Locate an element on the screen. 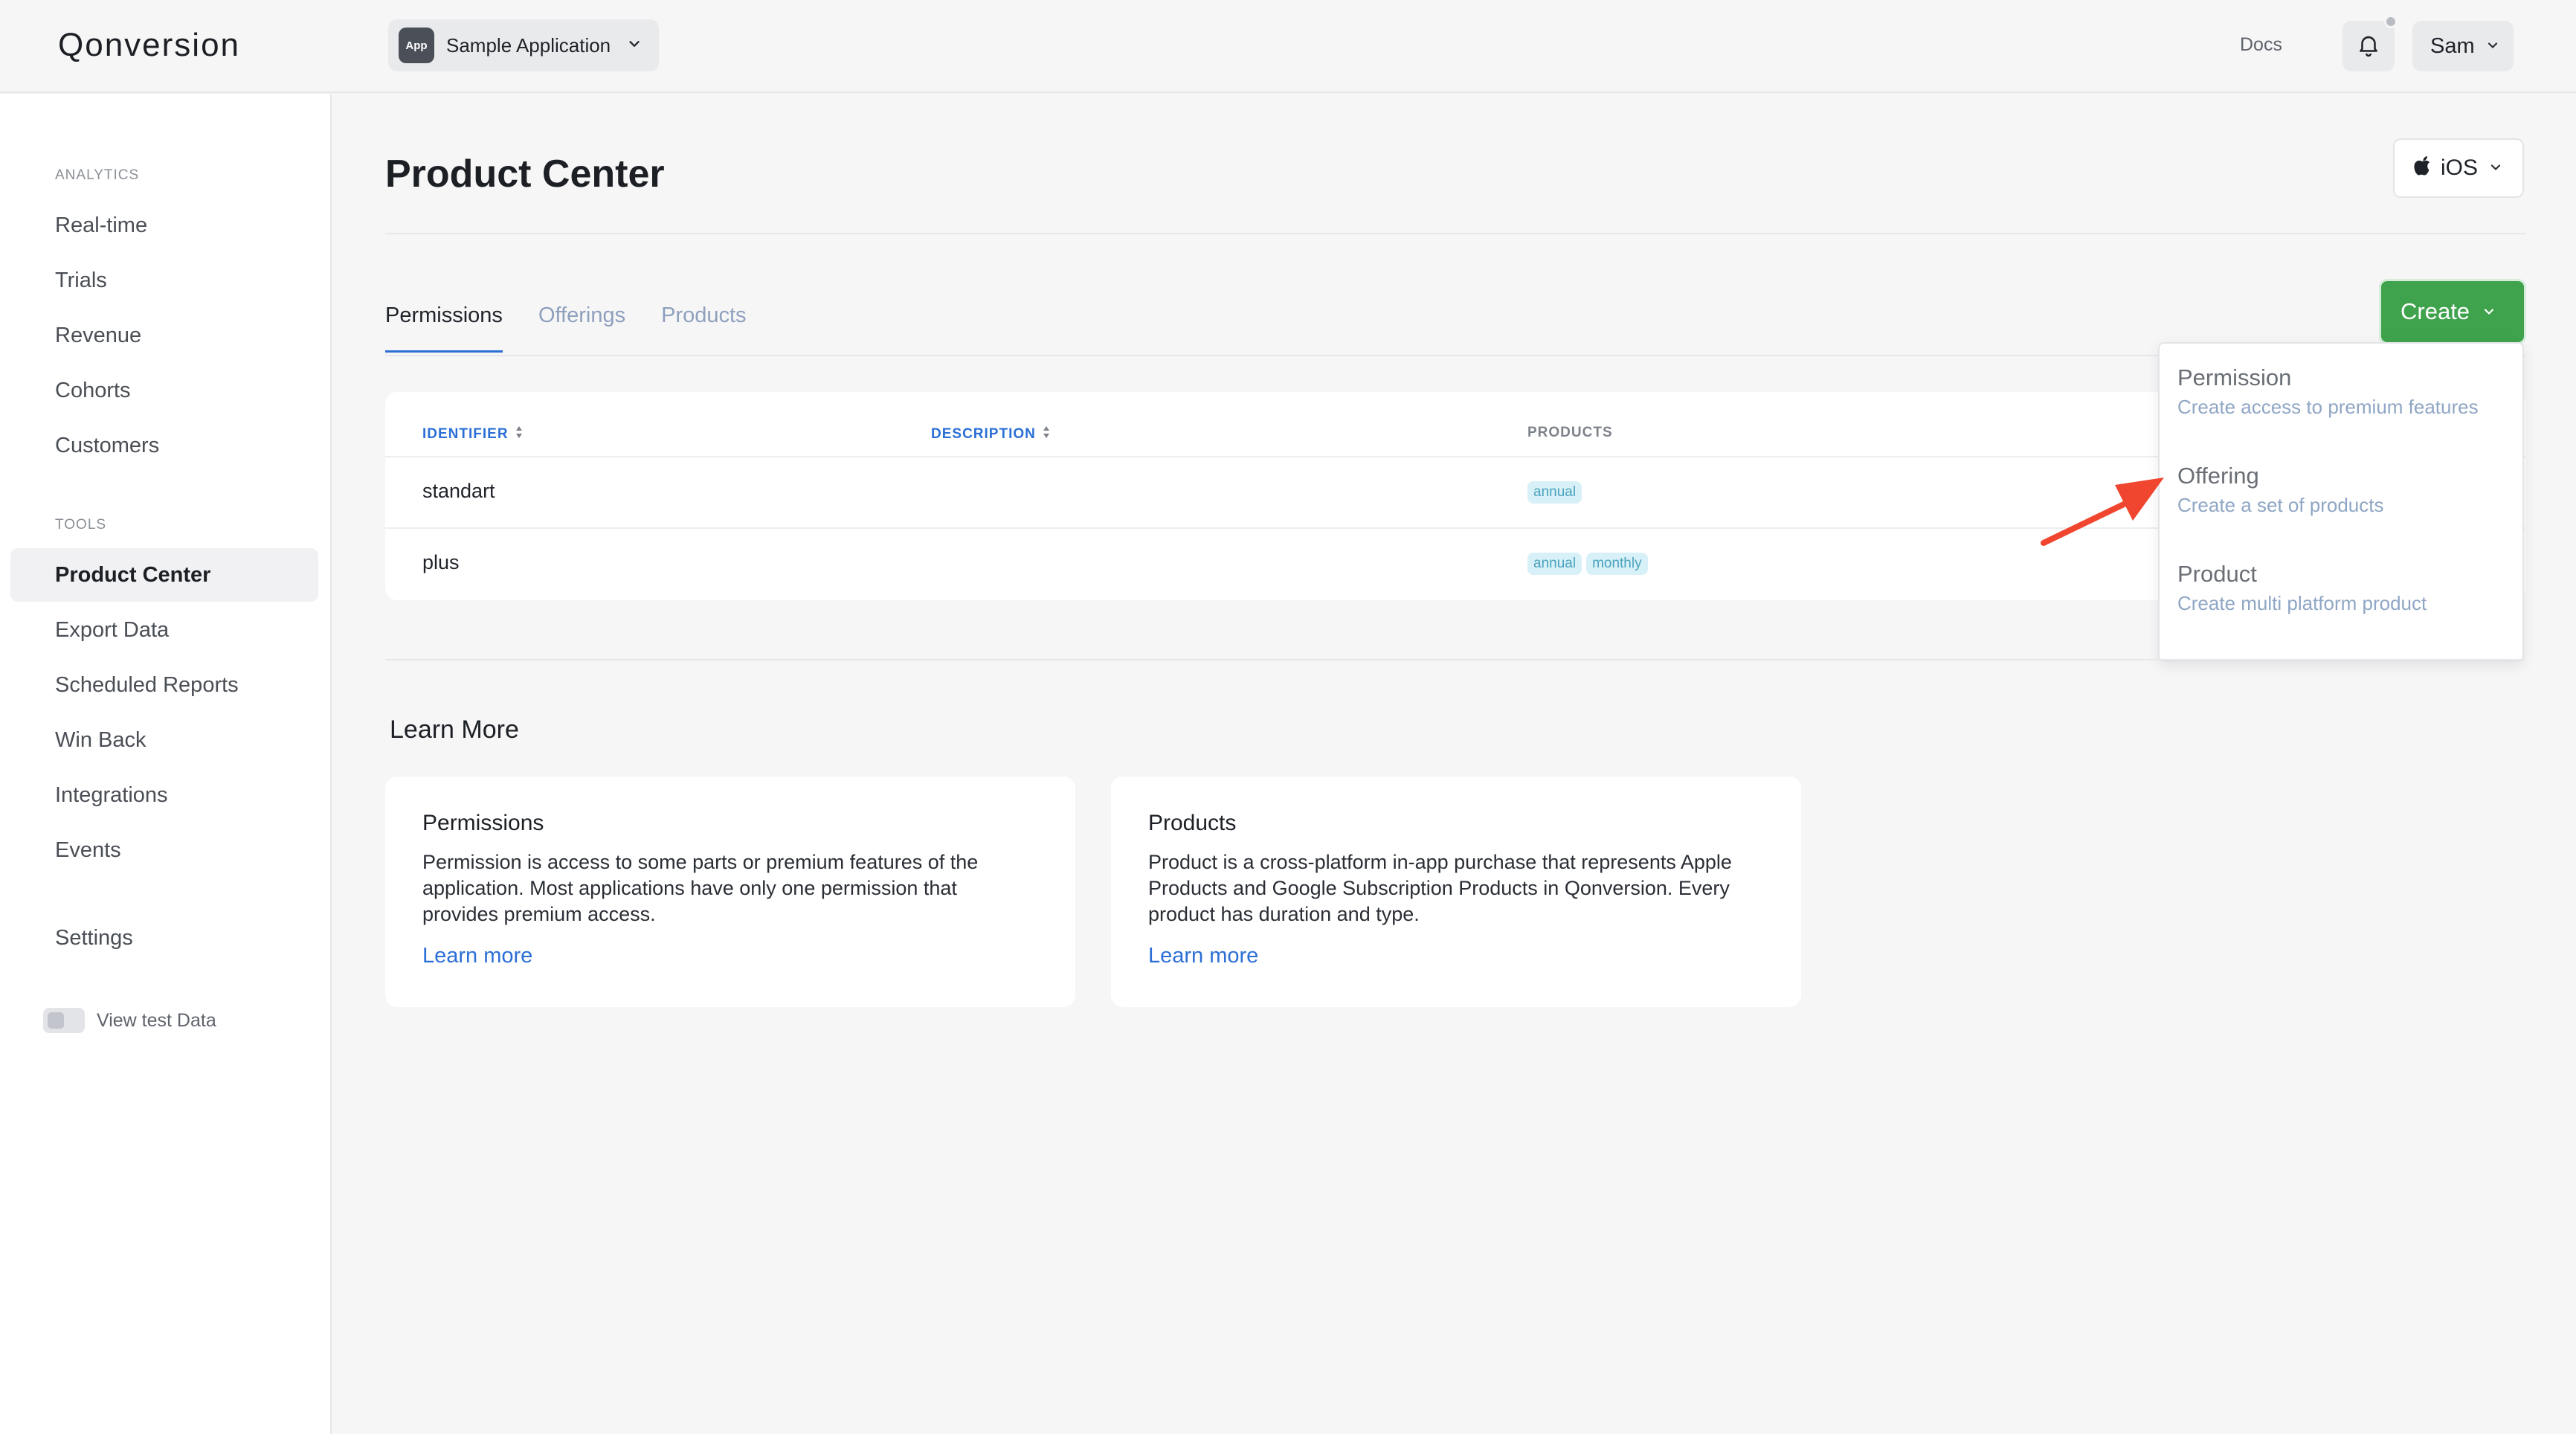  table-row-products: annual is located at coordinates (1556, 492).